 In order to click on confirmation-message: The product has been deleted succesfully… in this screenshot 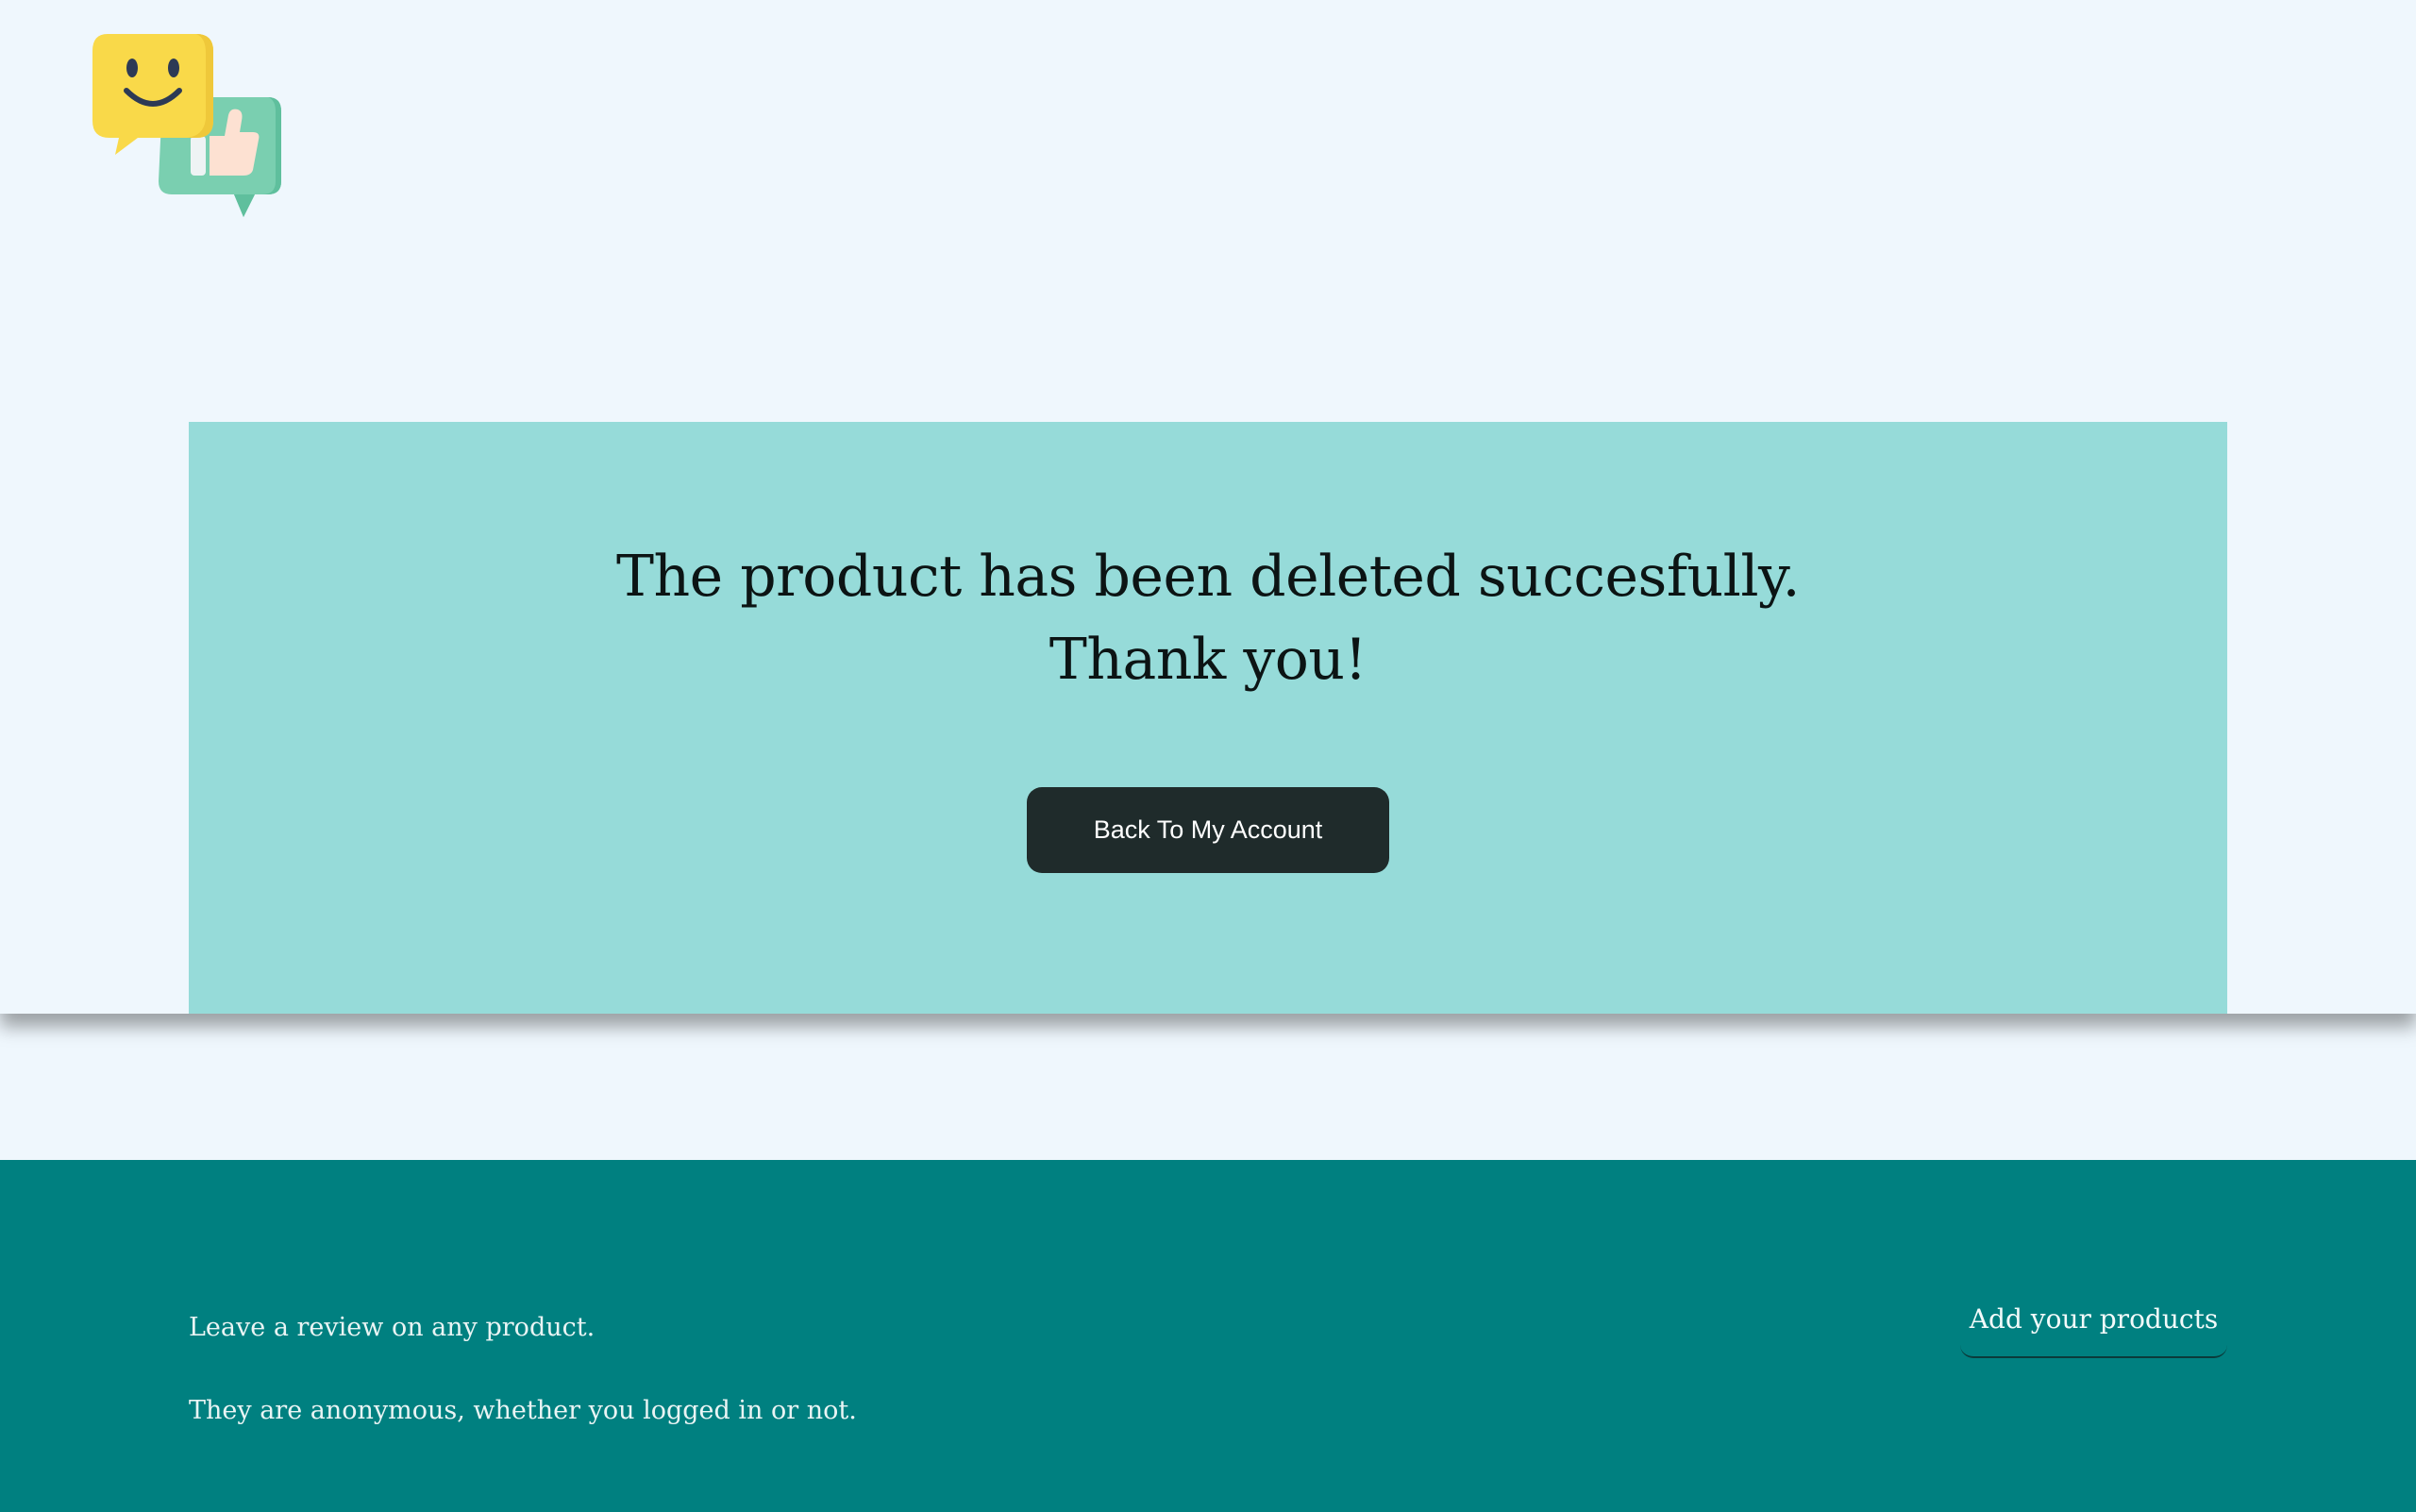, I will do `click(1208, 618)`.